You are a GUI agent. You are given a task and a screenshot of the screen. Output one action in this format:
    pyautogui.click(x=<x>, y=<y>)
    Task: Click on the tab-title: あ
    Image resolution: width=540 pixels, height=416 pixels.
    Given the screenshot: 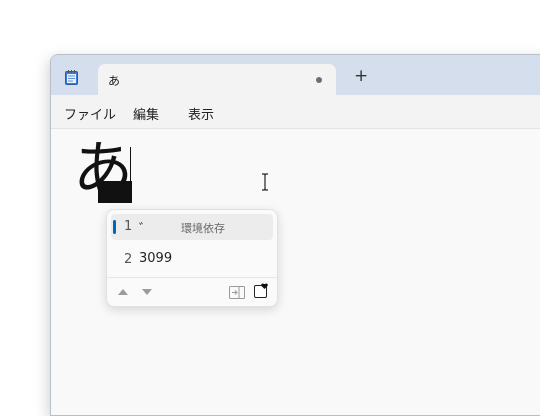 What is the action you would take?
    pyautogui.click(x=114, y=81)
    